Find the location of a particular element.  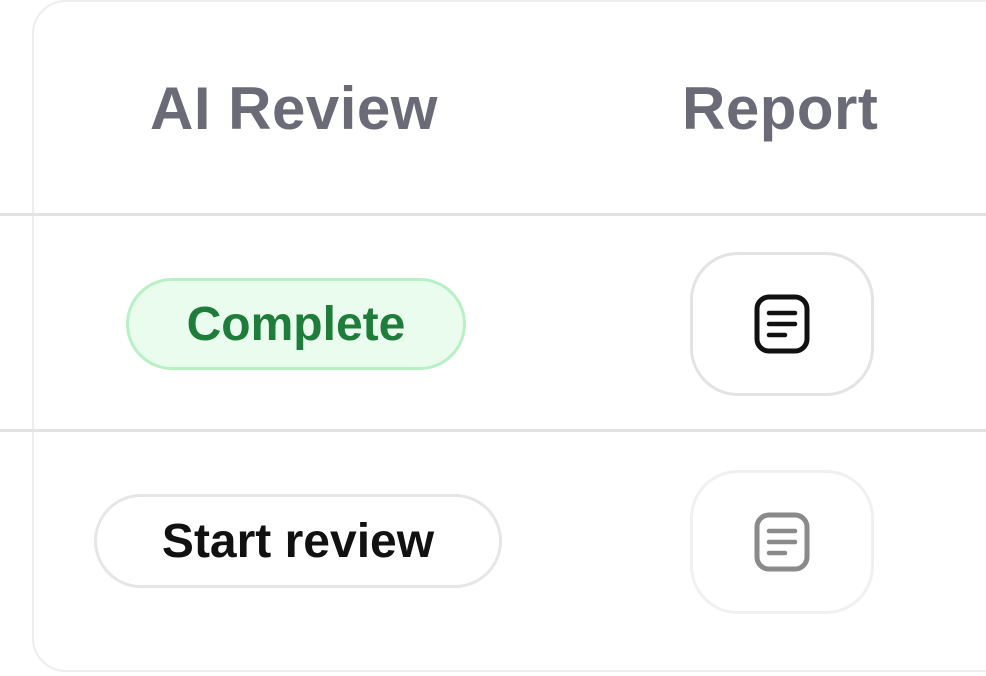

view-report-button is located at coordinates (782, 324).